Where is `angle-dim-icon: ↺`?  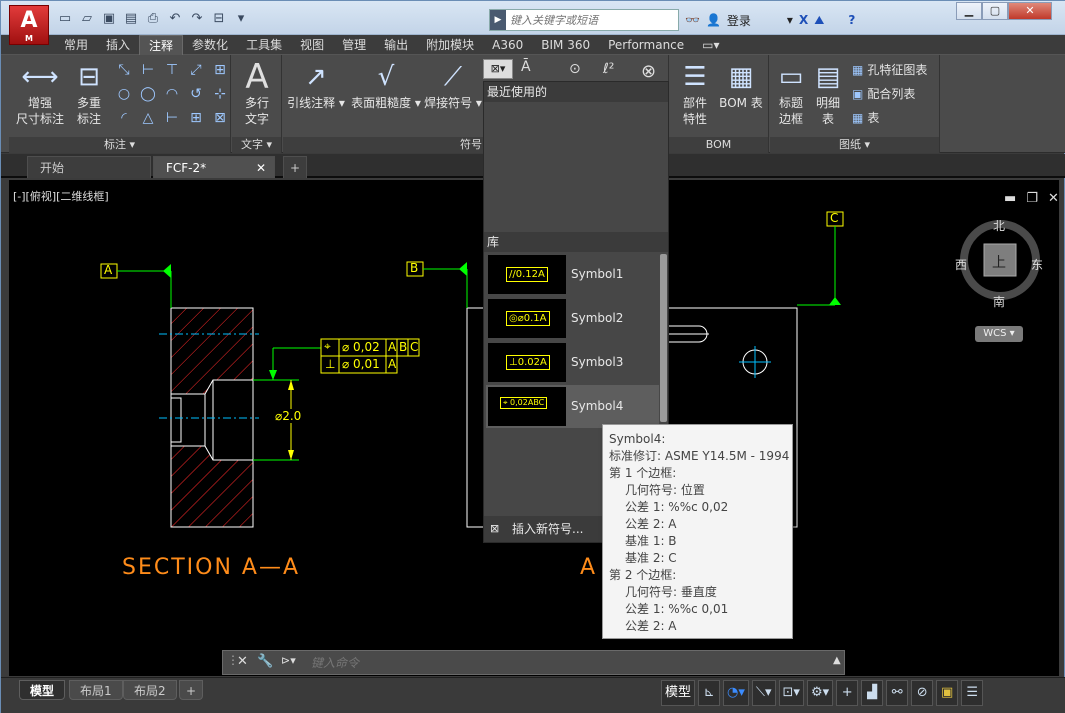 angle-dim-icon: ↺ is located at coordinates (196, 94).